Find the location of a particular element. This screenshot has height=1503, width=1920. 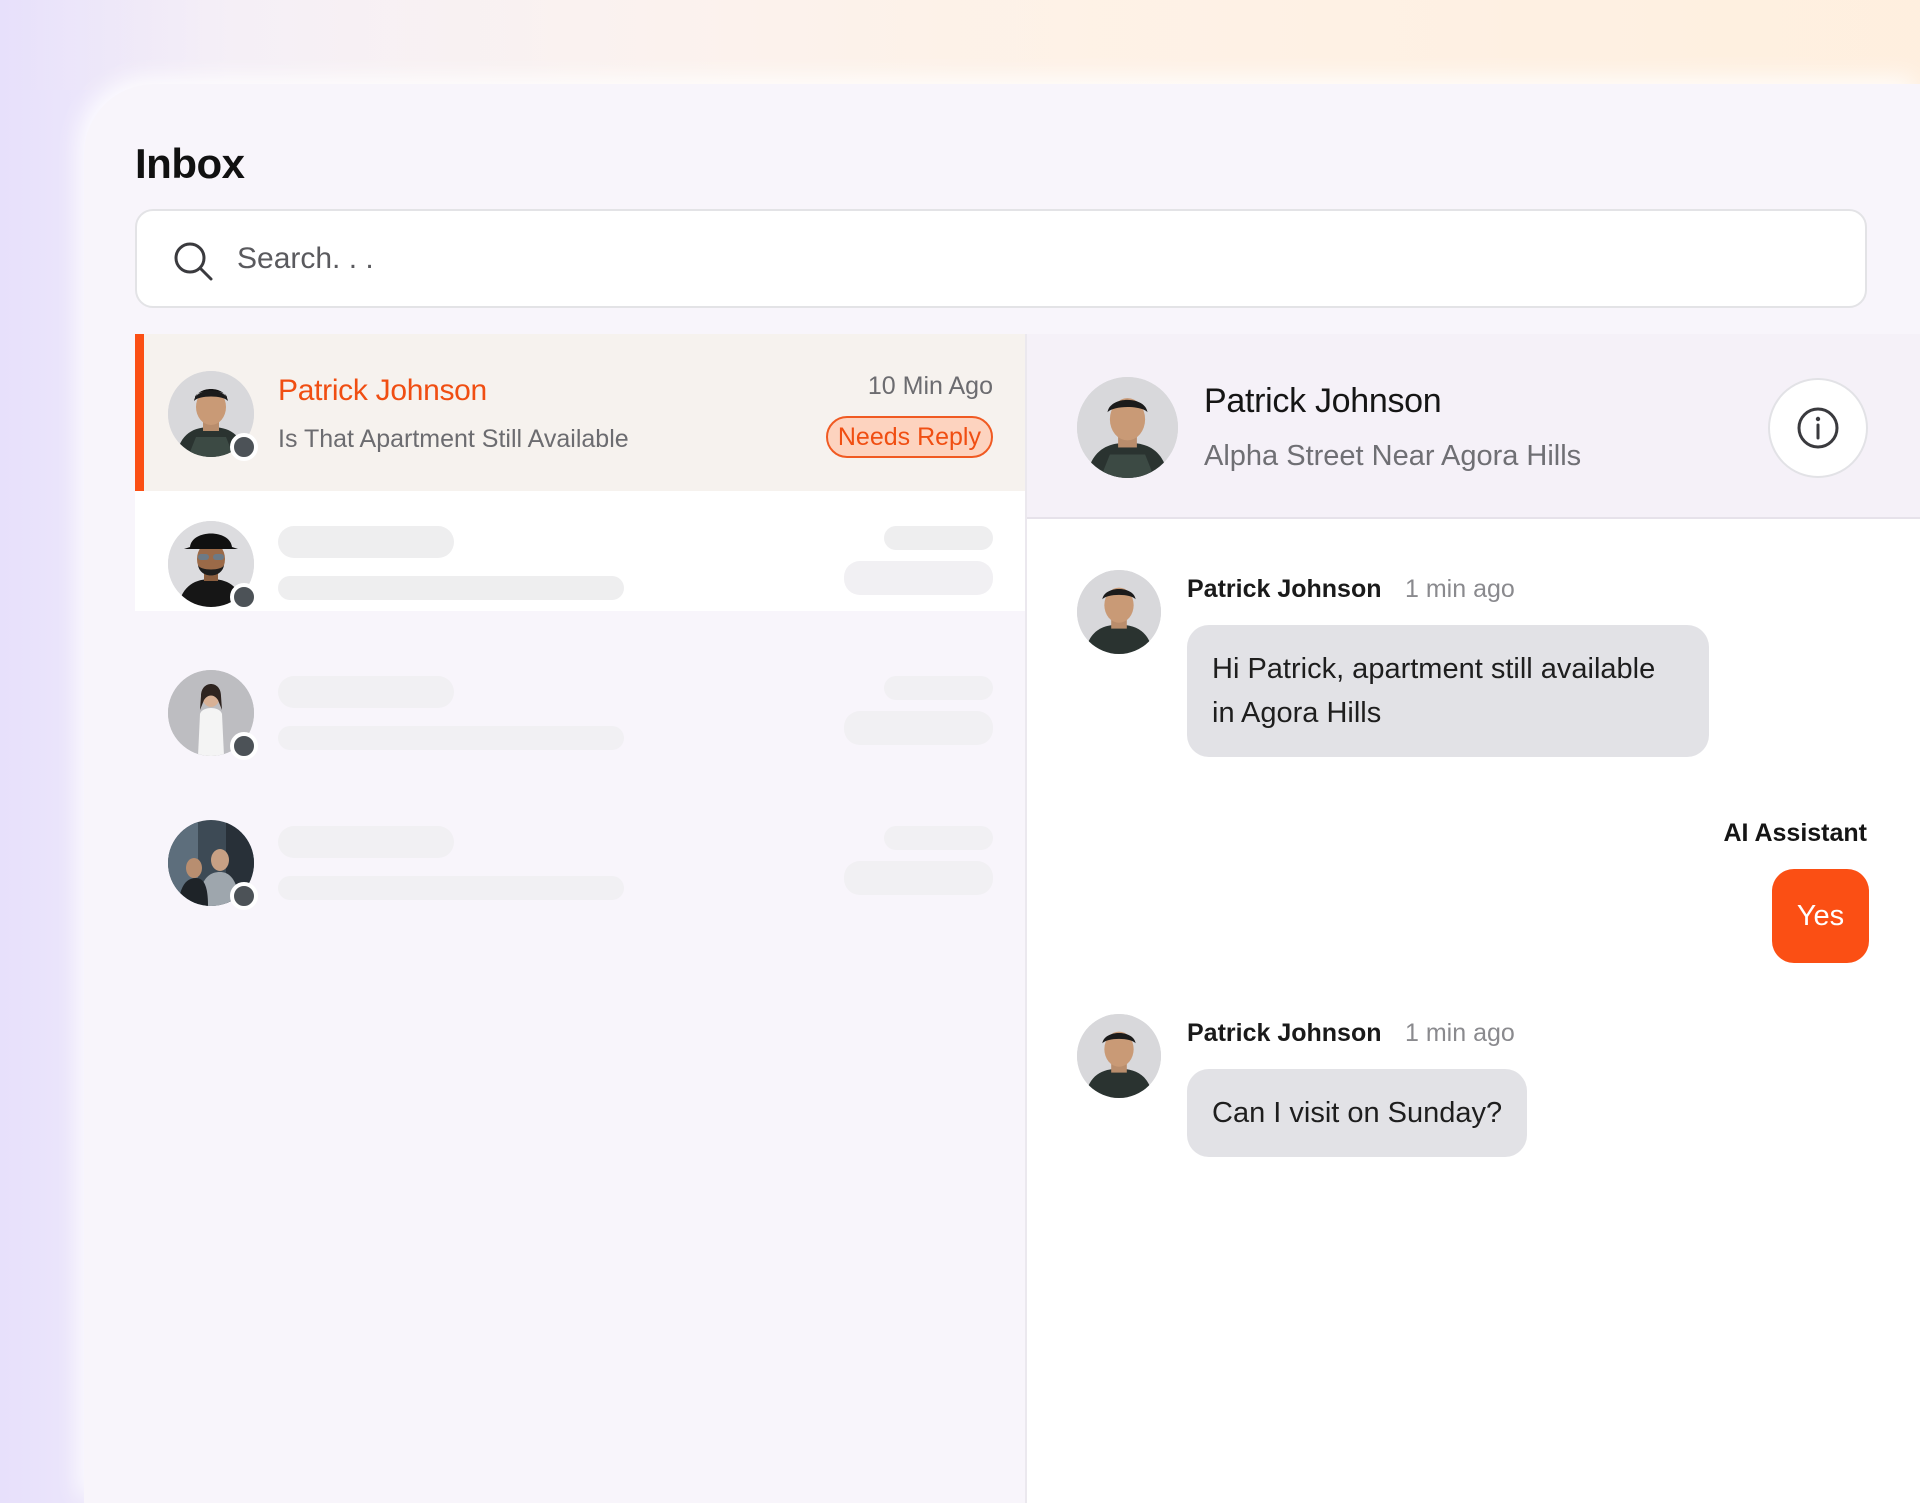

page-title: Inbox is located at coordinates (190, 163).